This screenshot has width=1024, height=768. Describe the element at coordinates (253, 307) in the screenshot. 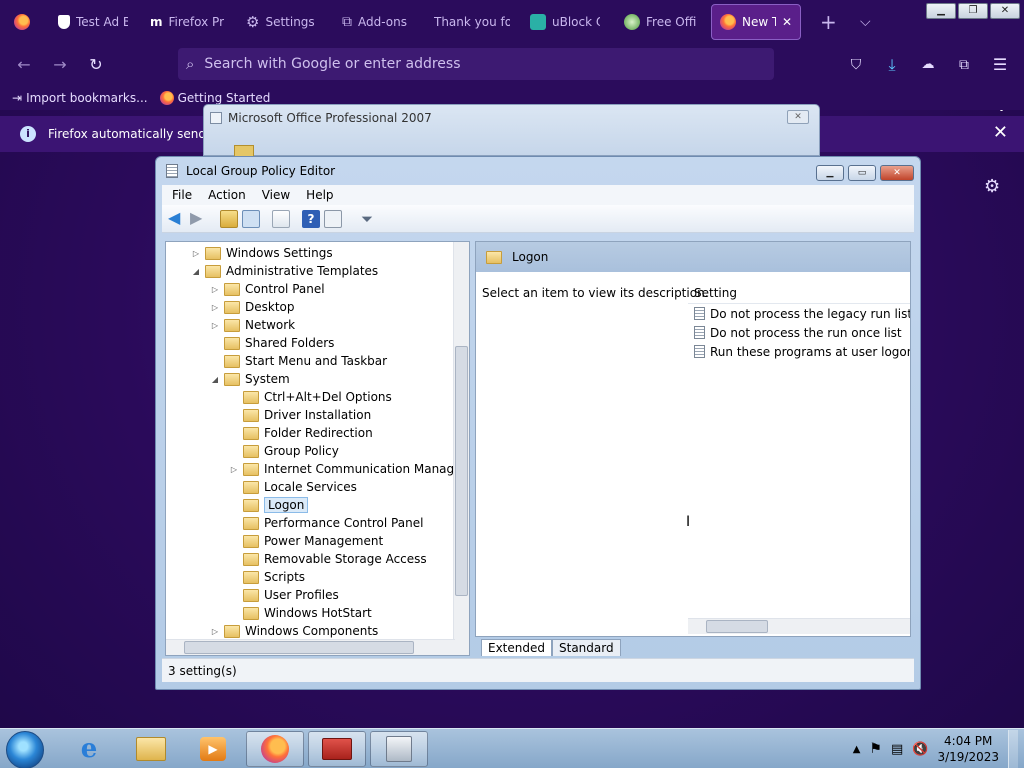

I see `tree-node: ▷ Desktop` at that location.